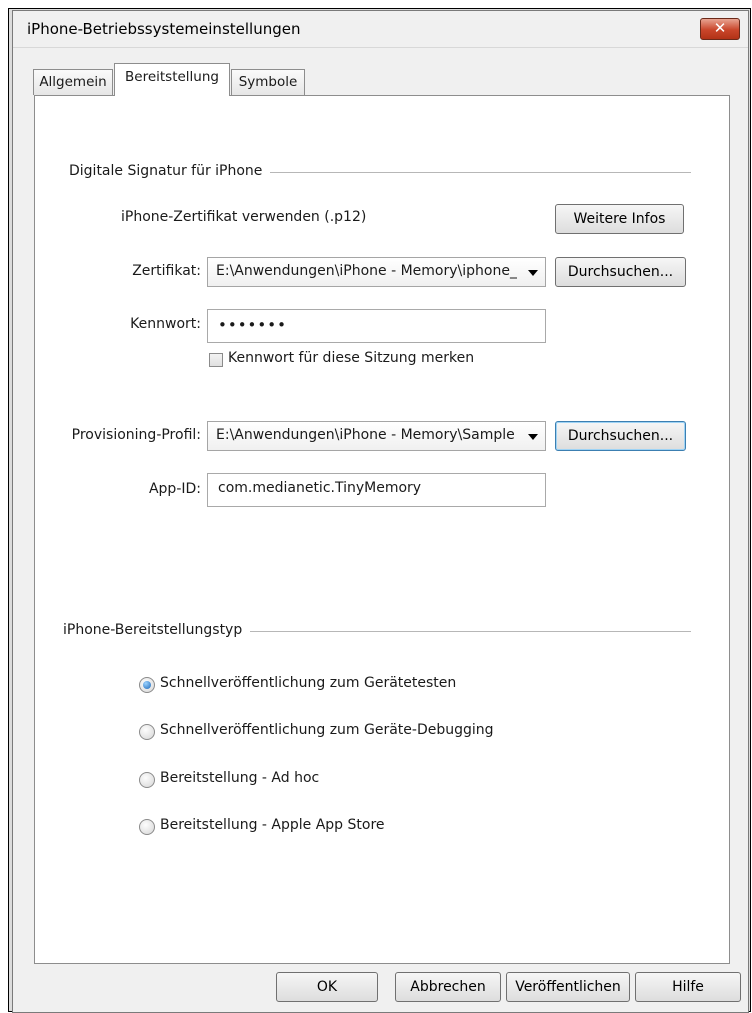  What do you see at coordinates (147, 685) in the screenshot?
I see `radio-device-testing` at bounding box center [147, 685].